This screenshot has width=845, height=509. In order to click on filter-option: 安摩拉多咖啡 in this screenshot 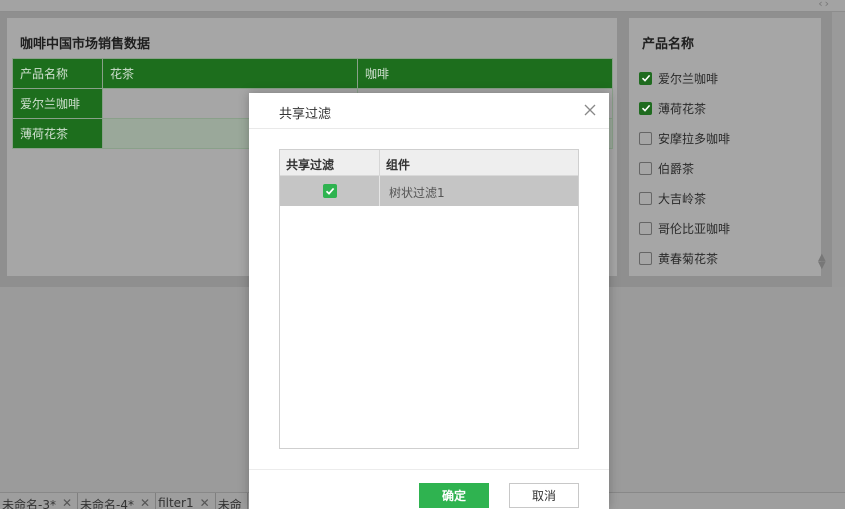, I will do `click(684, 138)`.